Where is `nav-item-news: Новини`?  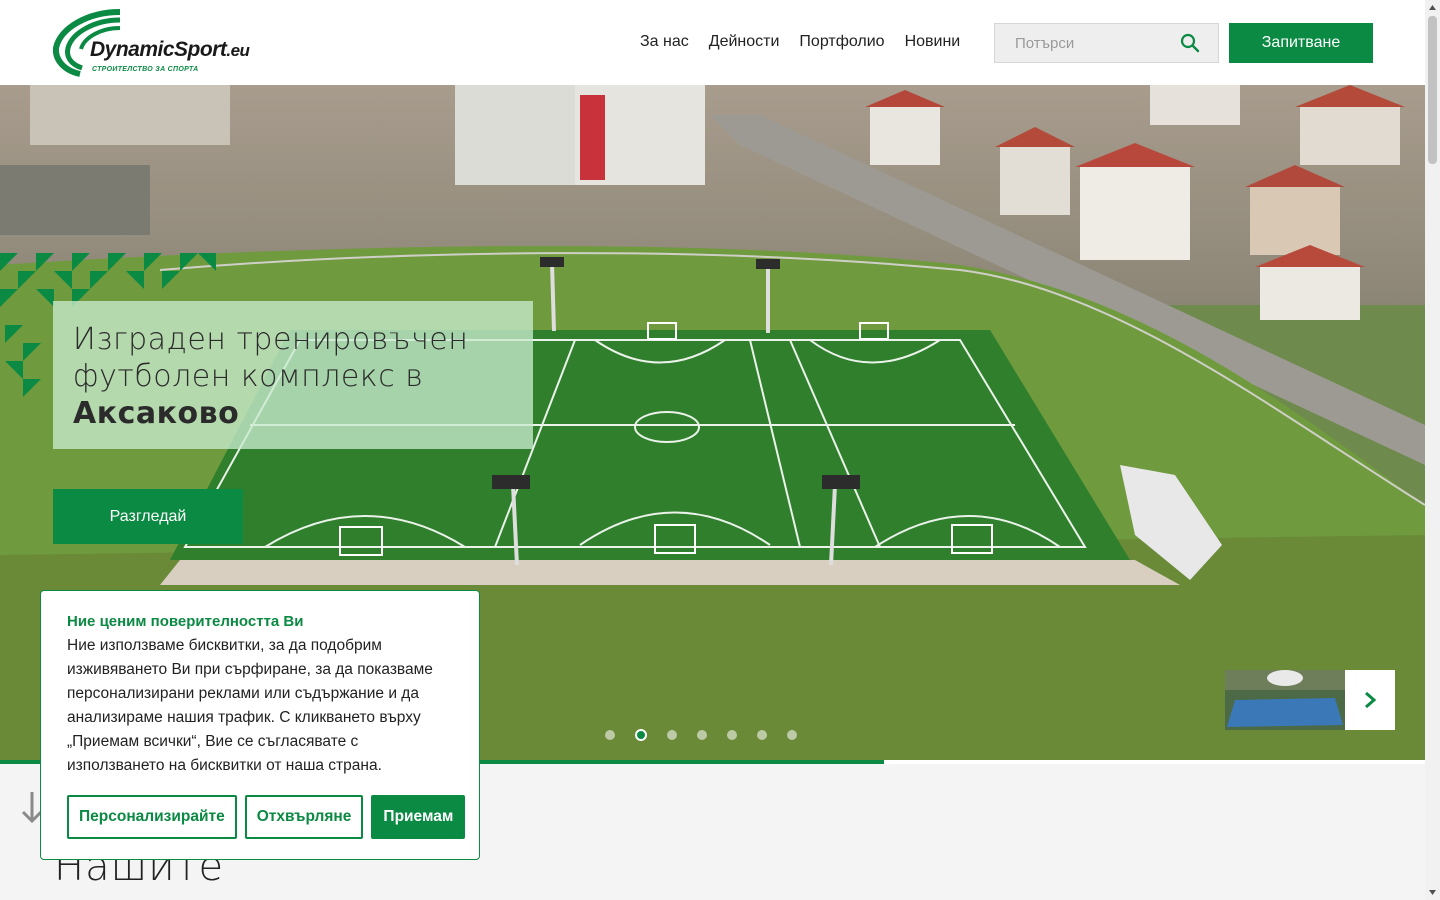 nav-item-news: Новини is located at coordinates (933, 42).